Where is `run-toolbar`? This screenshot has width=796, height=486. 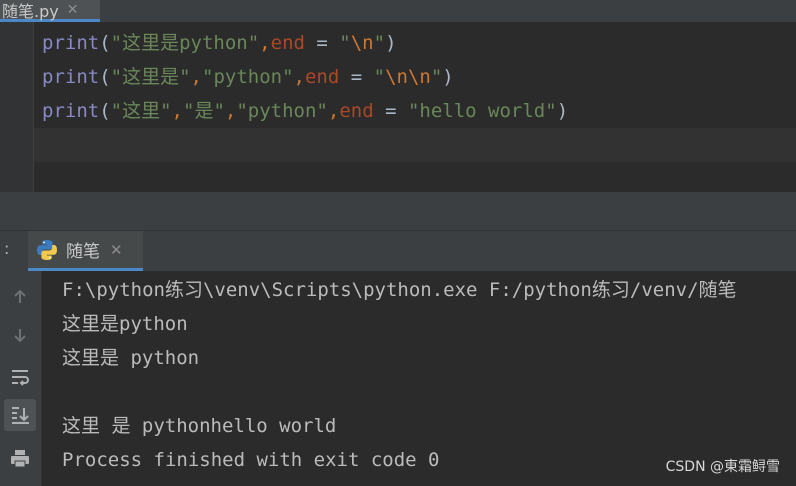 run-toolbar is located at coordinates (21, 378).